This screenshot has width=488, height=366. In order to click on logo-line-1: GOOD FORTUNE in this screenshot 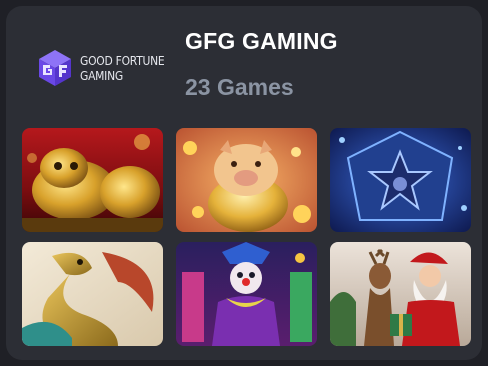, I will do `click(122, 60)`.